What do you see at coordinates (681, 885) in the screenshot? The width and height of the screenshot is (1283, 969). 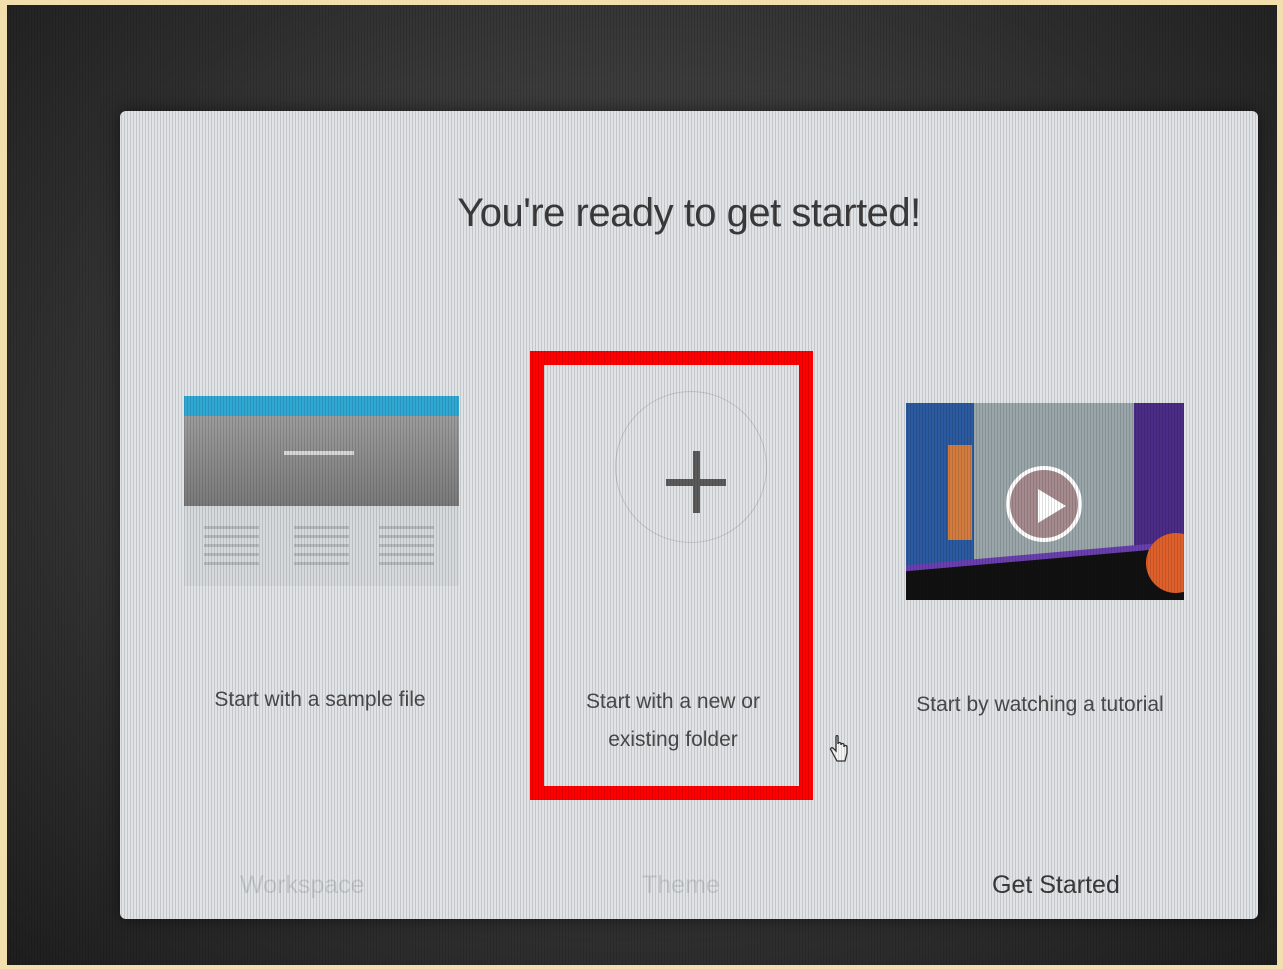 I see `step-theme: Theme` at bounding box center [681, 885].